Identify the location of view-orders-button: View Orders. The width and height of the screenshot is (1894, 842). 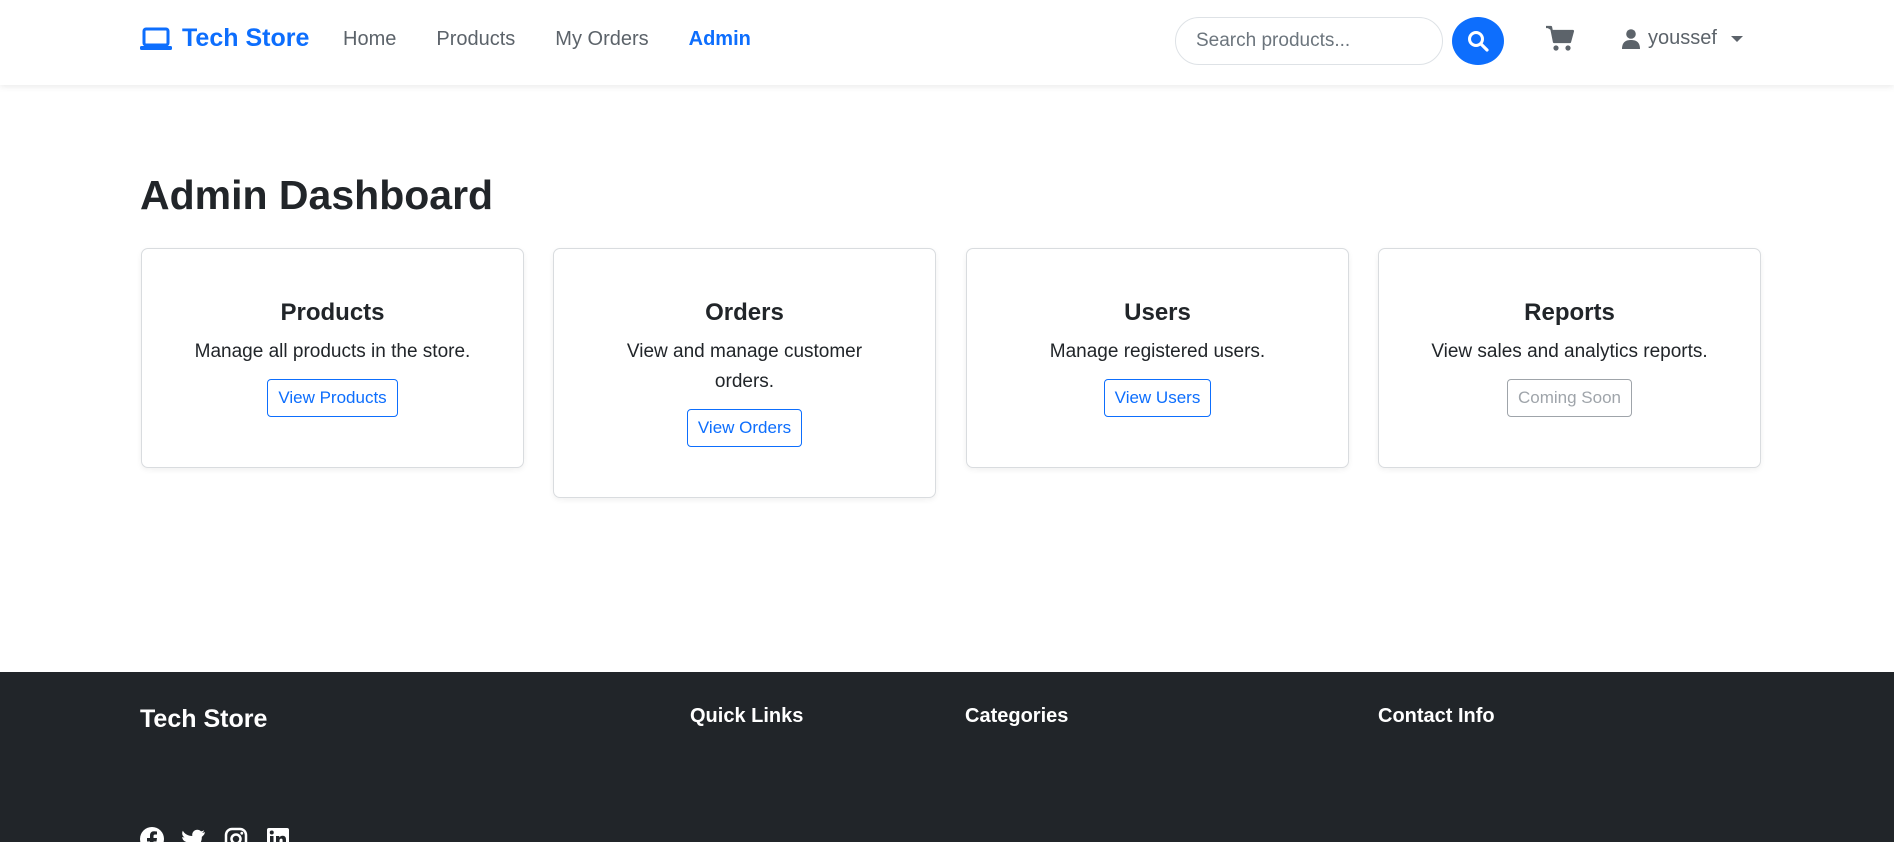
(744, 428).